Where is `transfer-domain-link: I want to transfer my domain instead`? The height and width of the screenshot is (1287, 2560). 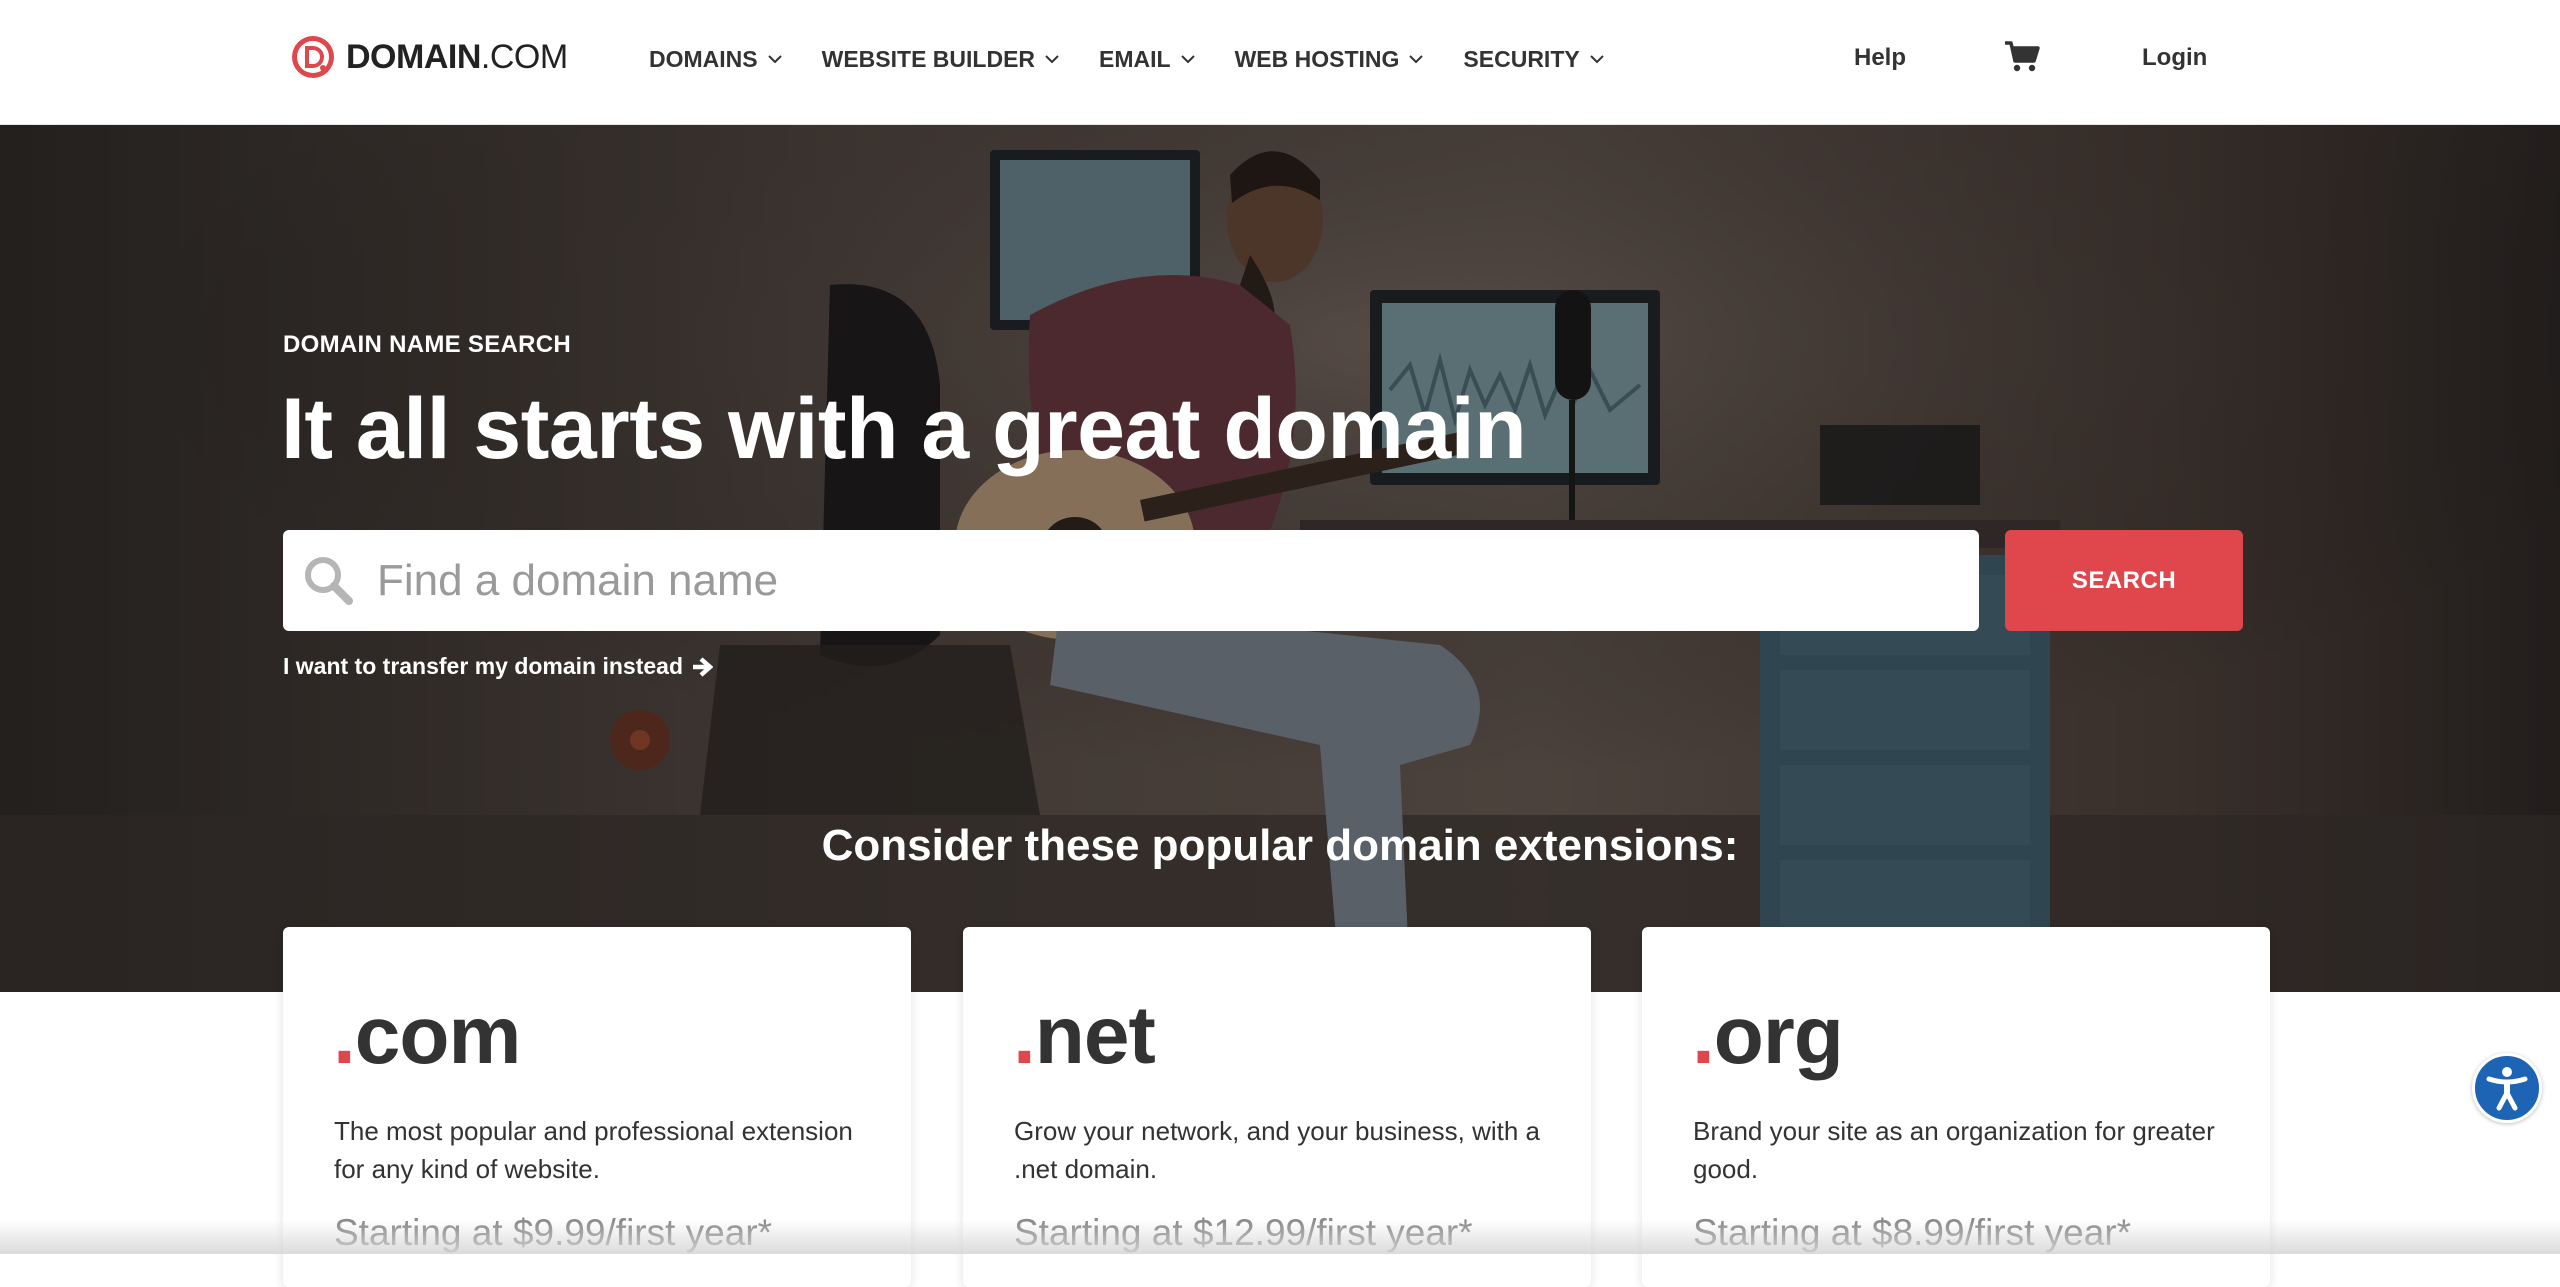
transfer-domain-link: I want to transfer my domain instead is located at coordinates (498, 666).